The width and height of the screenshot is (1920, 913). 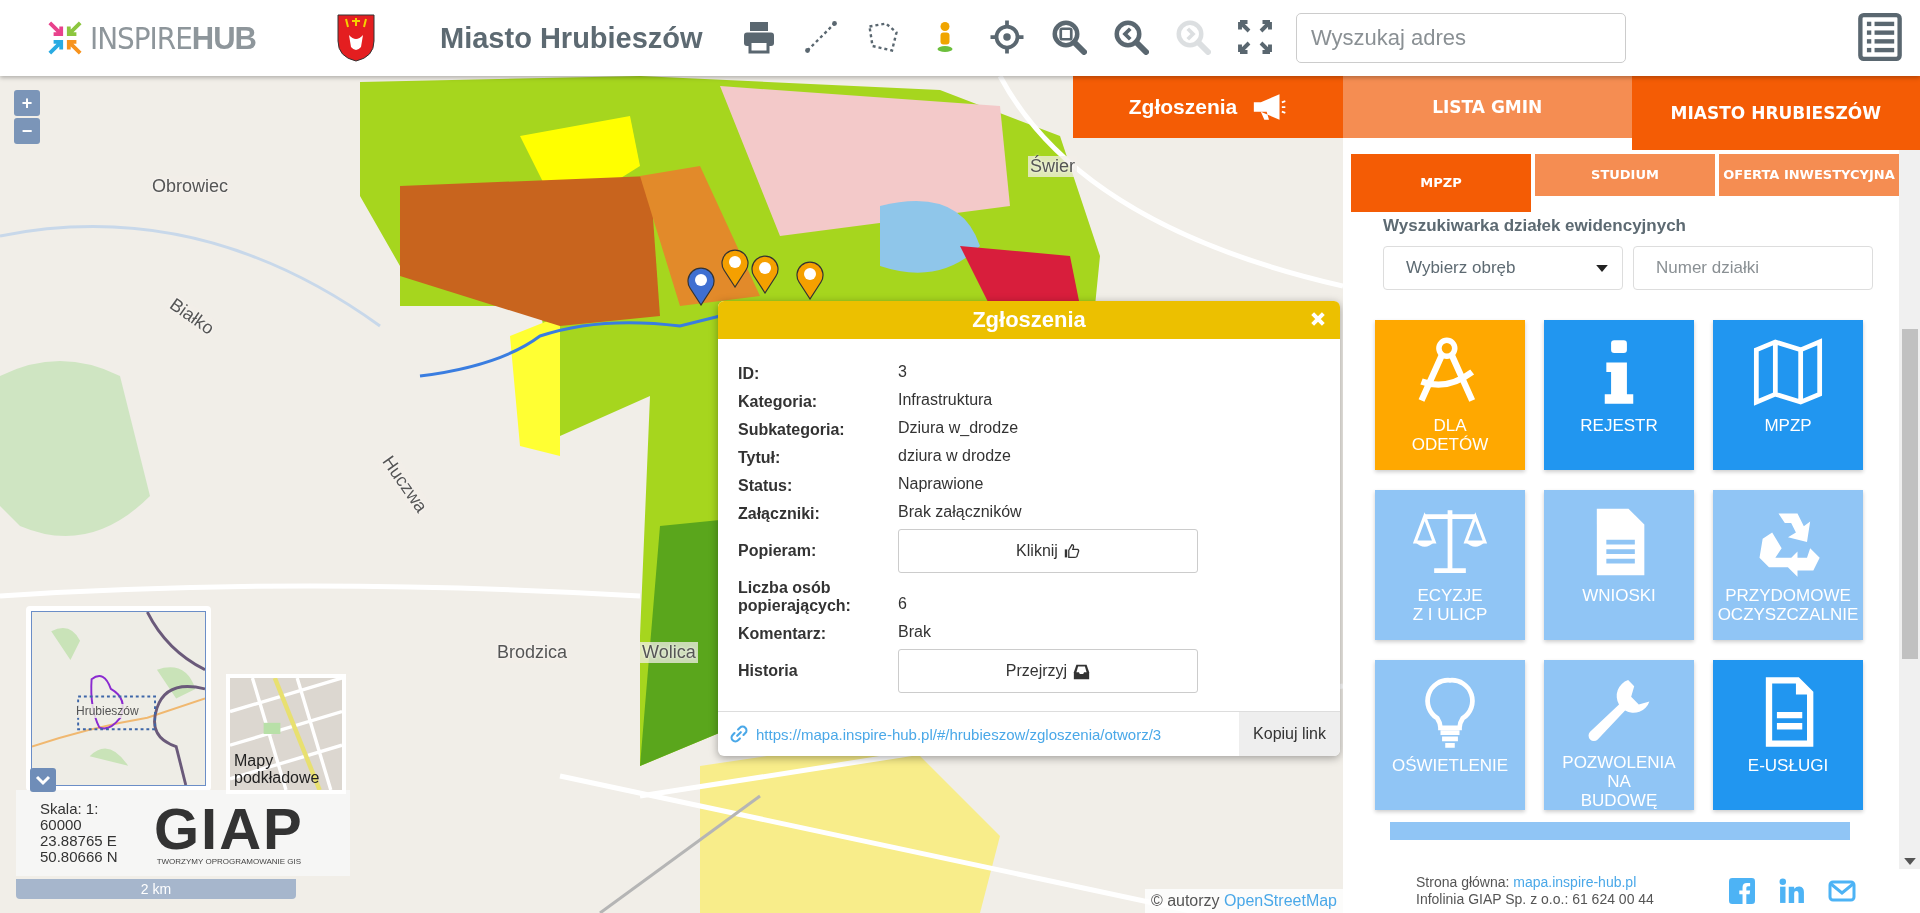 What do you see at coordinates (914, 632) in the screenshot?
I see `field-value: Brak` at bounding box center [914, 632].